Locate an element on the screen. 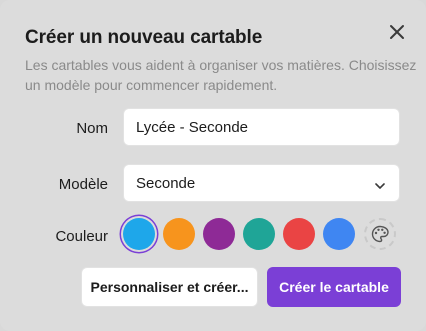 The width and height of the screenshot is (426, 331). color-swatch-teal is located at coordinates (259, 234).